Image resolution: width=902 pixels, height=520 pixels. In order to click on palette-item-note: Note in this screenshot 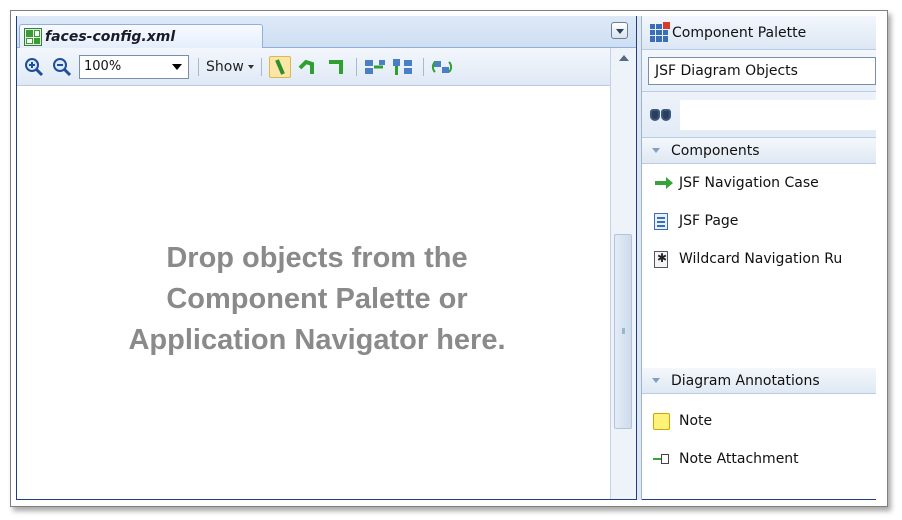, I will do `click(759, 421)`.